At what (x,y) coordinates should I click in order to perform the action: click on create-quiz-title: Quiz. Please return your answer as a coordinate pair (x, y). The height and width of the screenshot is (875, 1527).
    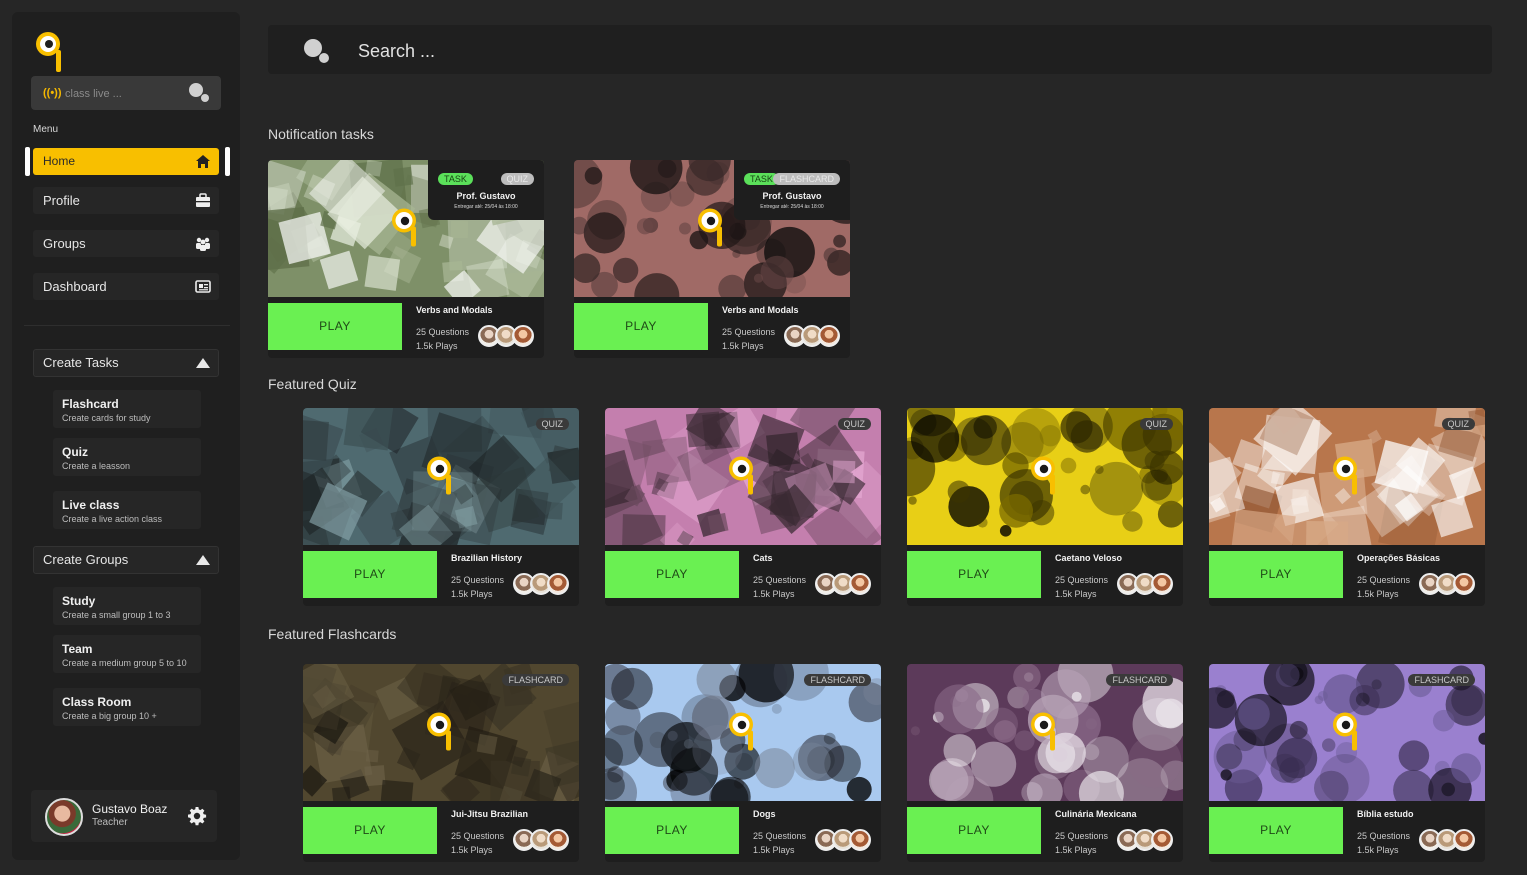
    Looking at the image, I should click on (75, 452).